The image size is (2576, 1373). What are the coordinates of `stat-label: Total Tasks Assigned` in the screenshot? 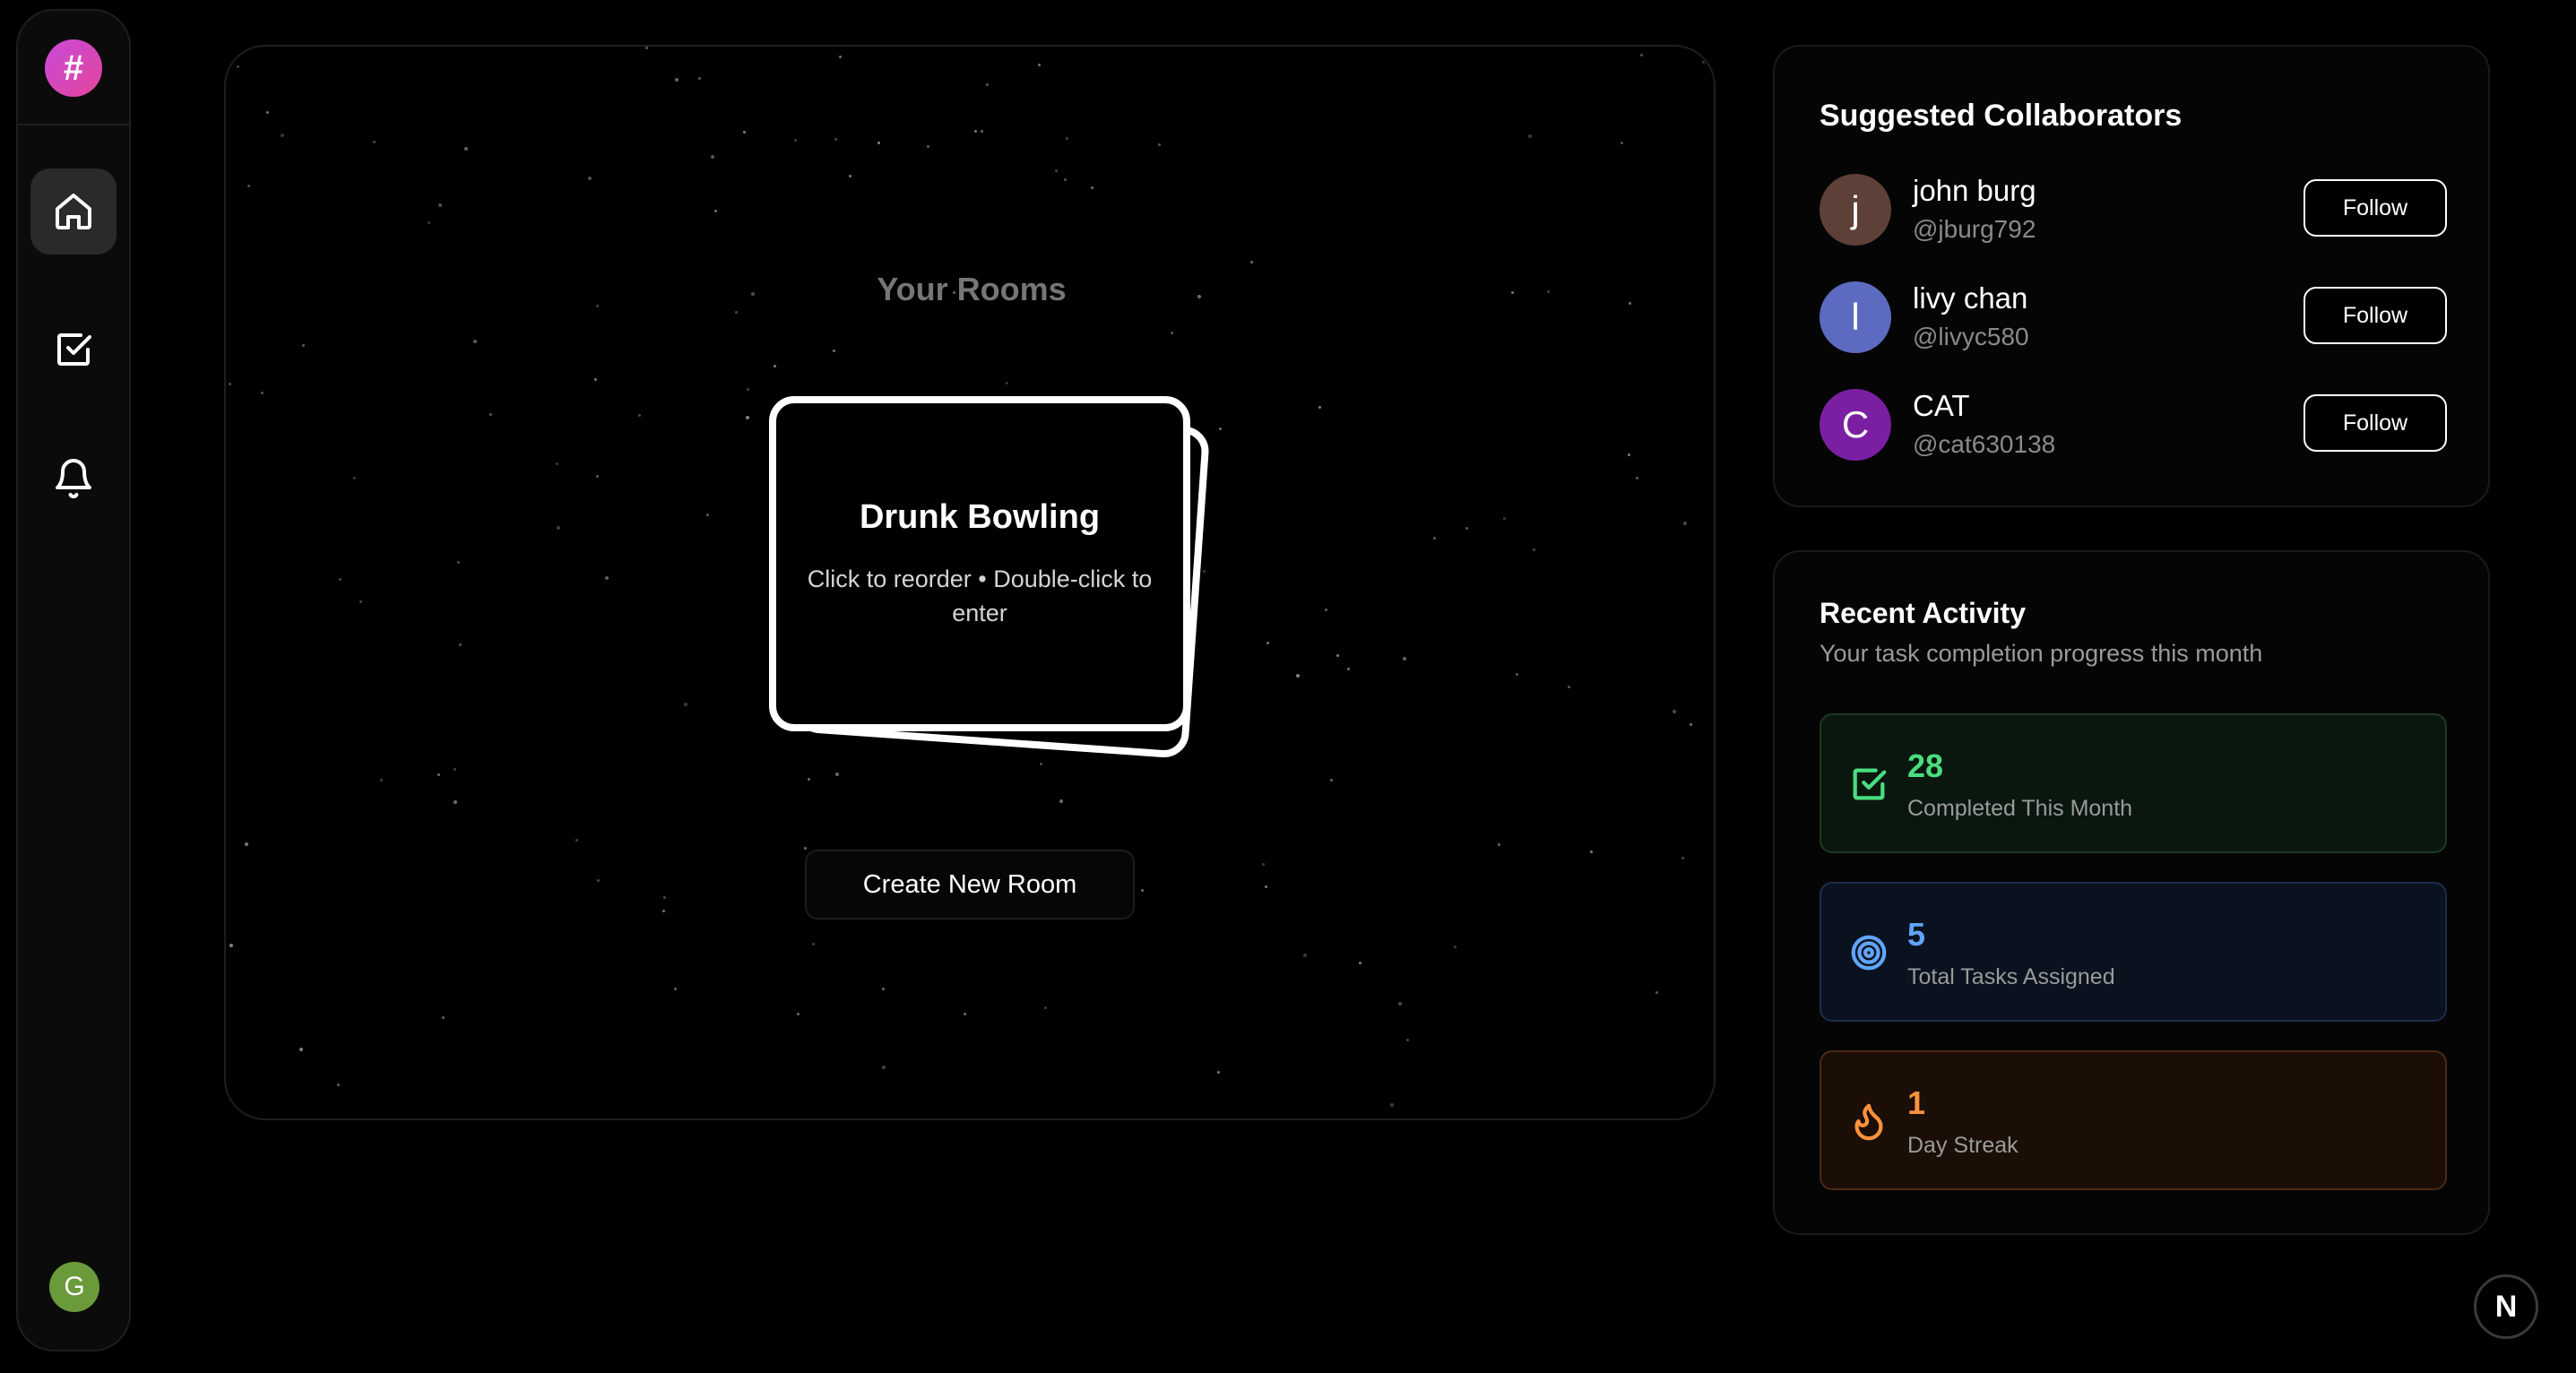 It's located at (2011, 976).